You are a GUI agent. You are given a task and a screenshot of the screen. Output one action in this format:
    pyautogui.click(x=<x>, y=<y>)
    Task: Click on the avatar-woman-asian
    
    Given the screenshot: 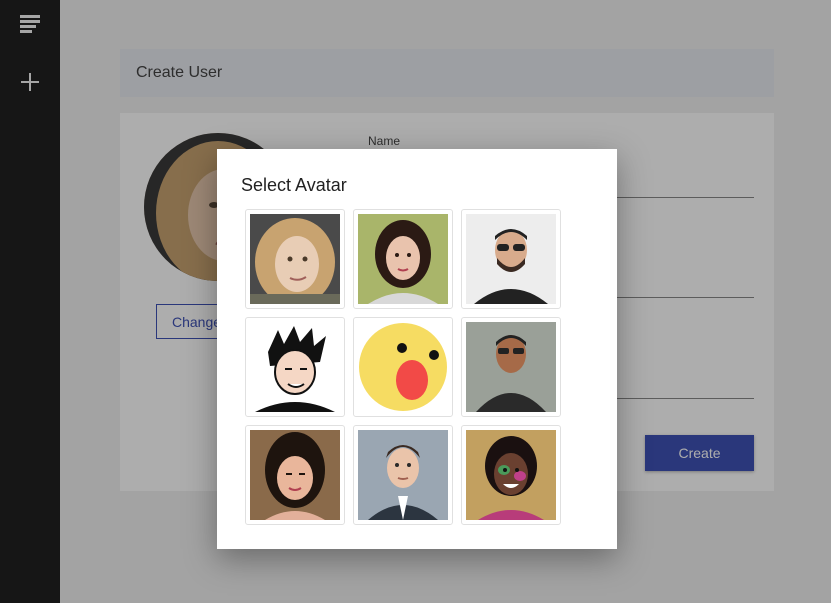 What is the action you would take?
    pyautogui.click(x=295, y=475)
    